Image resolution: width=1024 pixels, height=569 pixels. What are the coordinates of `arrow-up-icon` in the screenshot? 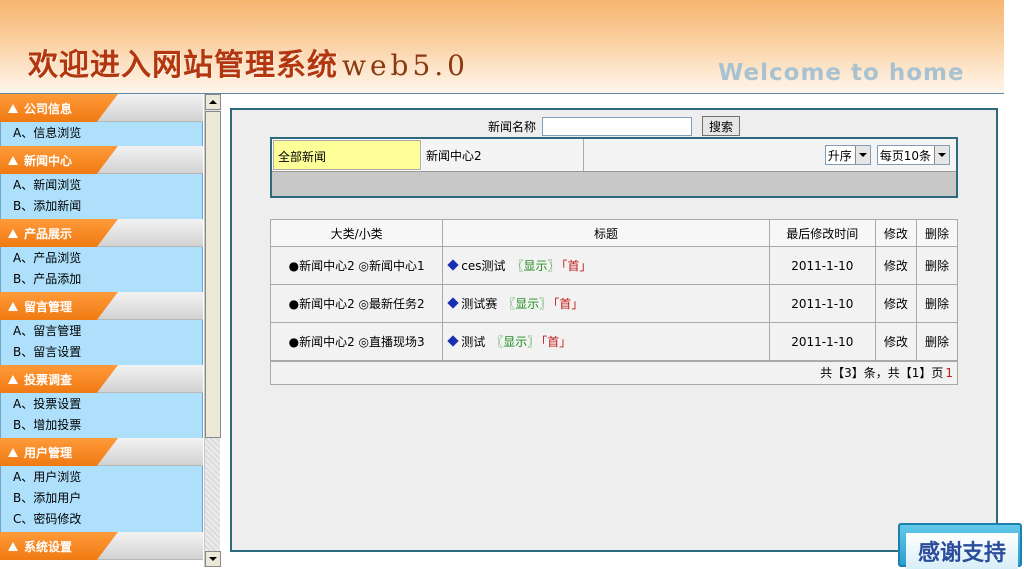 It's located at (213, 102).